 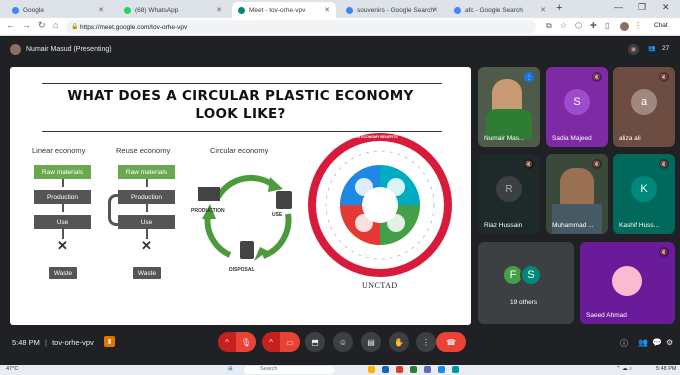 I want to click on minimize-icon: —, so click(x=618, y=7).